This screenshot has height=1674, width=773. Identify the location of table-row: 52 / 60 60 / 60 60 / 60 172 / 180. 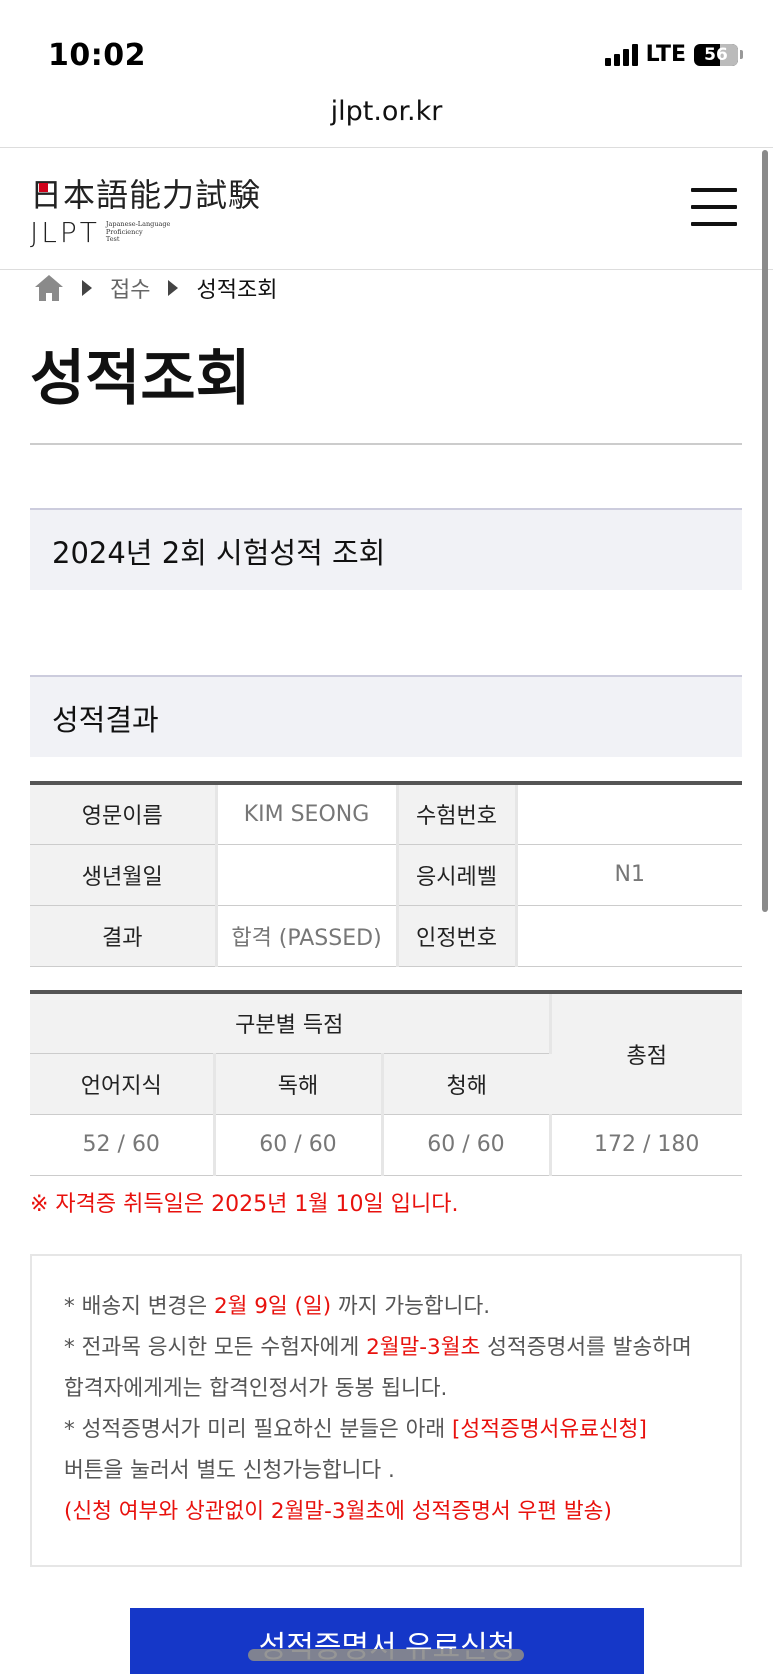
(386, 1145).